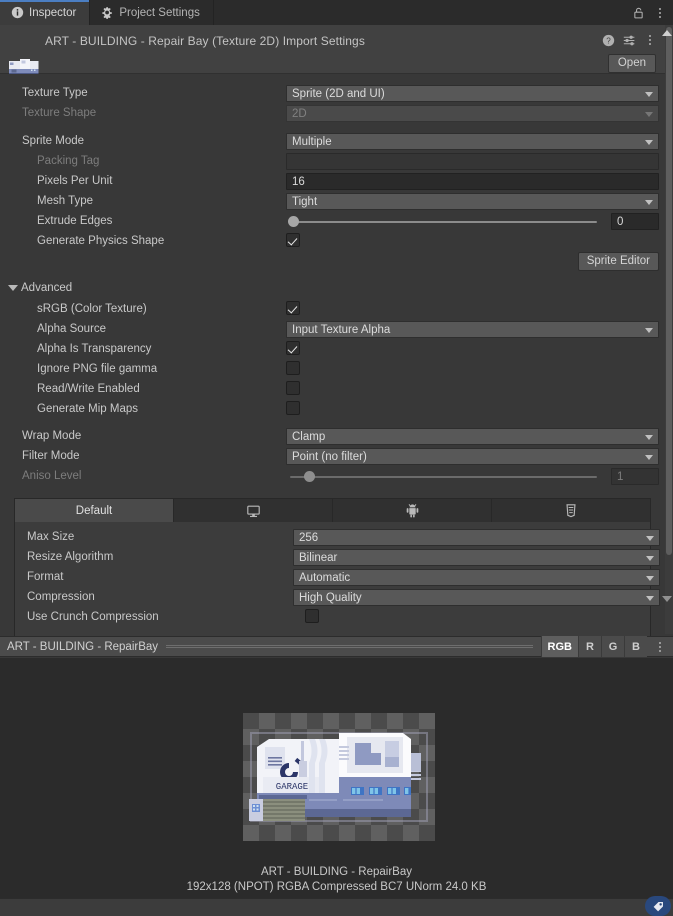 This screenshot has width=673, height=916. I want to click on compression-field: High Quality, so click(476, 597).